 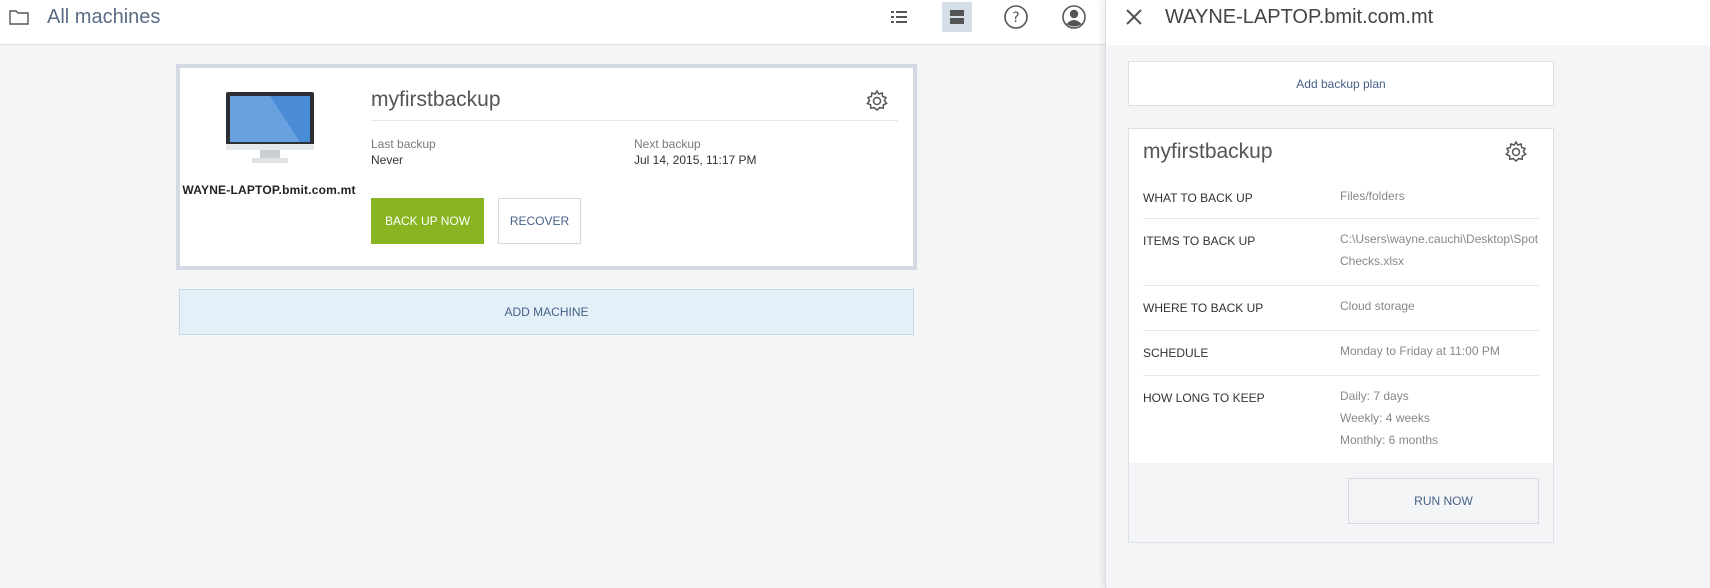 I want to click on recover-button: RECOVER, so click(x=539, y=221).